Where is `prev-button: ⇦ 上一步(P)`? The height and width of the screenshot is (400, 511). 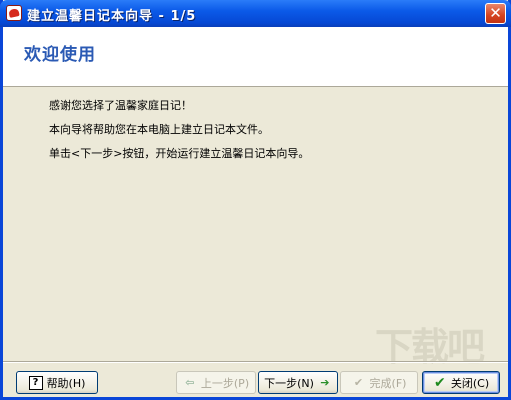 prev-button: ⇦ 上一步(P) is located at coordinates (216, 382).